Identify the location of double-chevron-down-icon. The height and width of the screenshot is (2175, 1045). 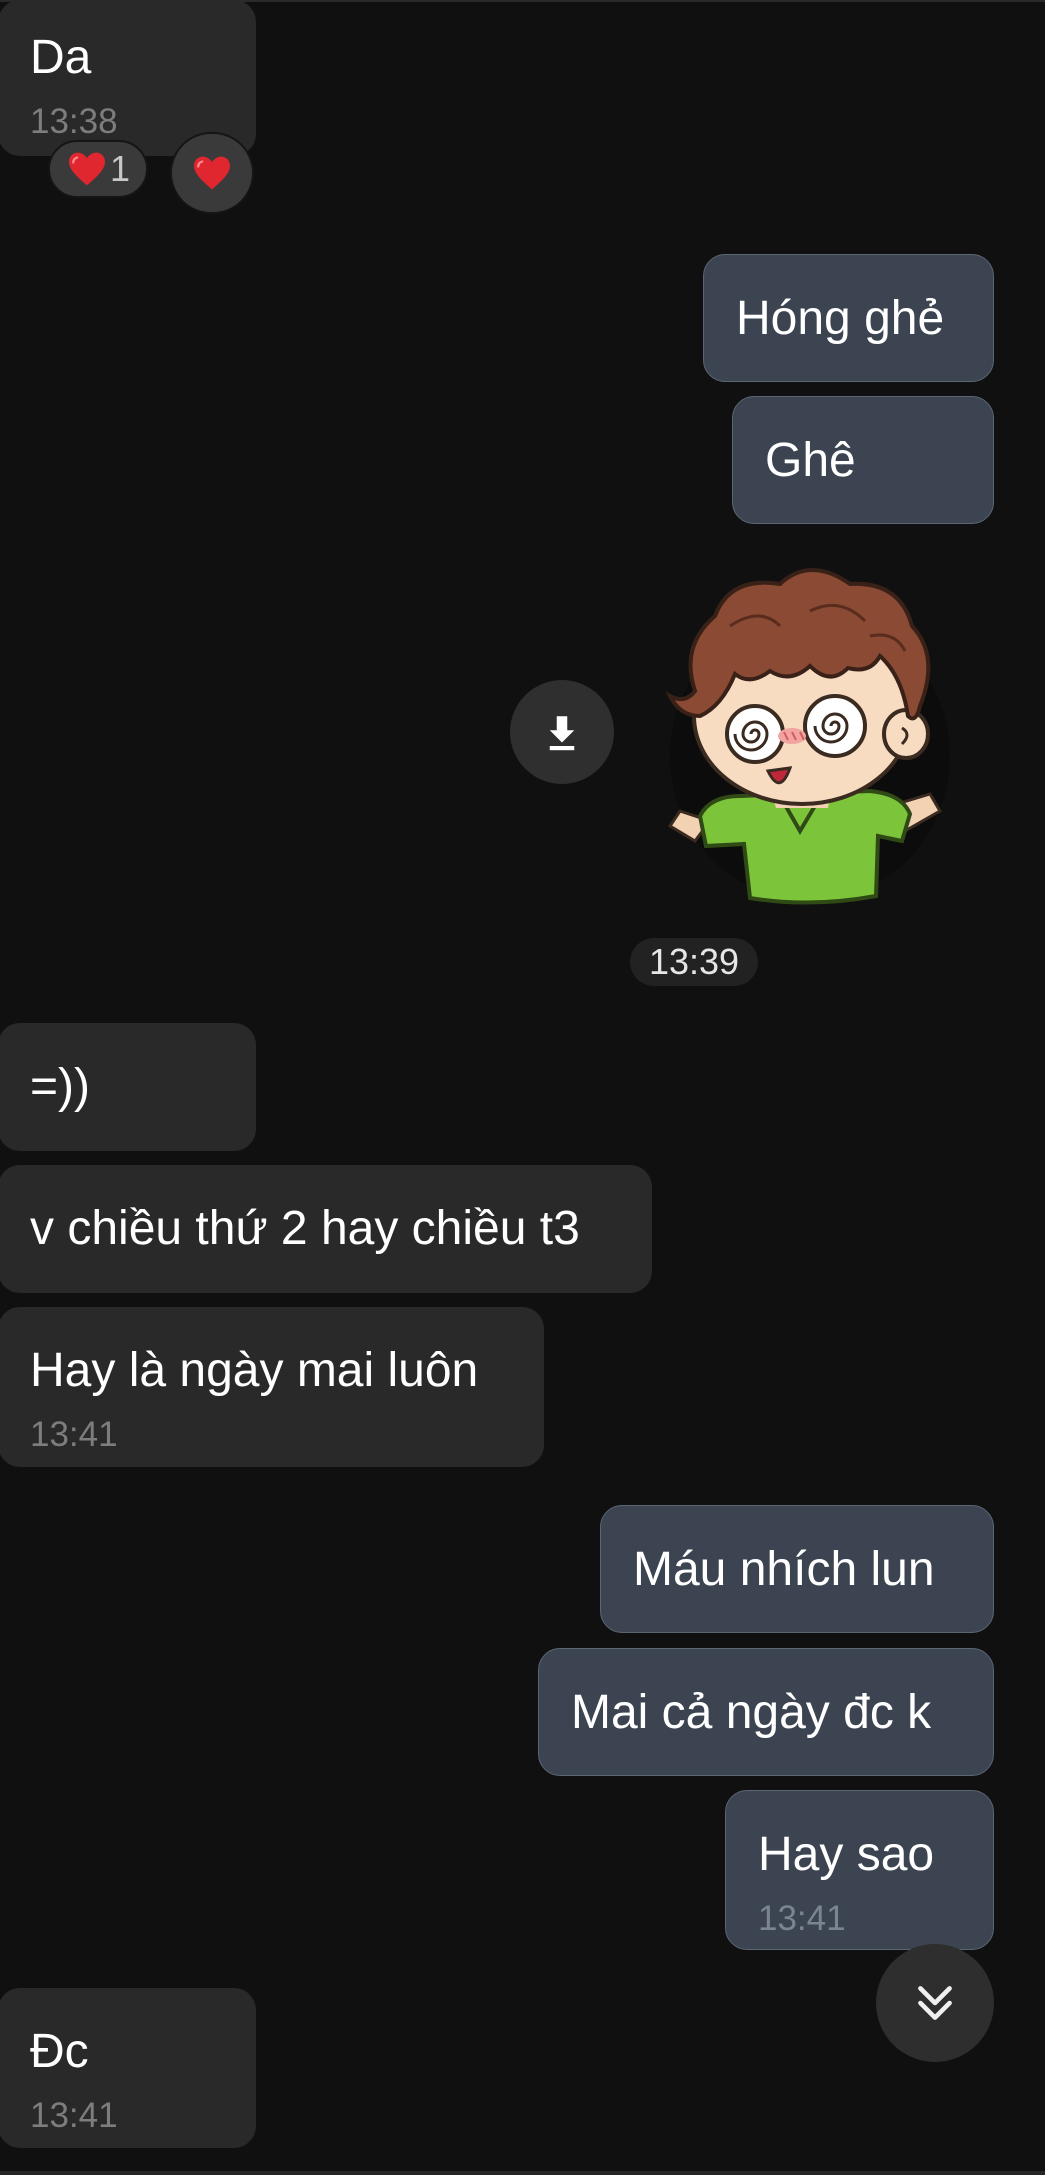
(935, 2003).